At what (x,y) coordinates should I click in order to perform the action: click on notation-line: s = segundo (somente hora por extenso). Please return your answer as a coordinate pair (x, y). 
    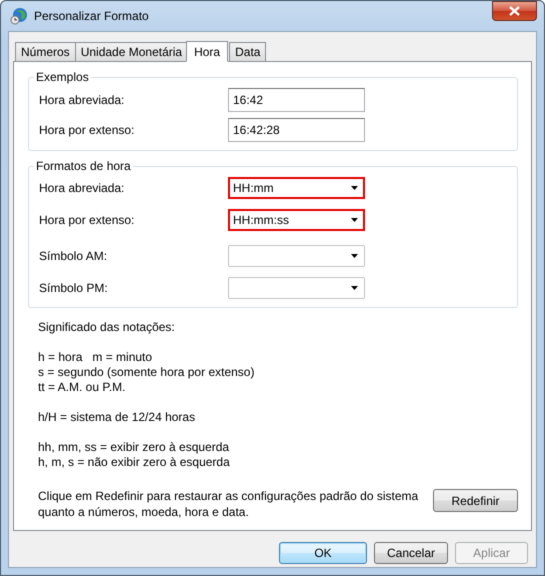
    Looking at the image, I should click on (147, 372).